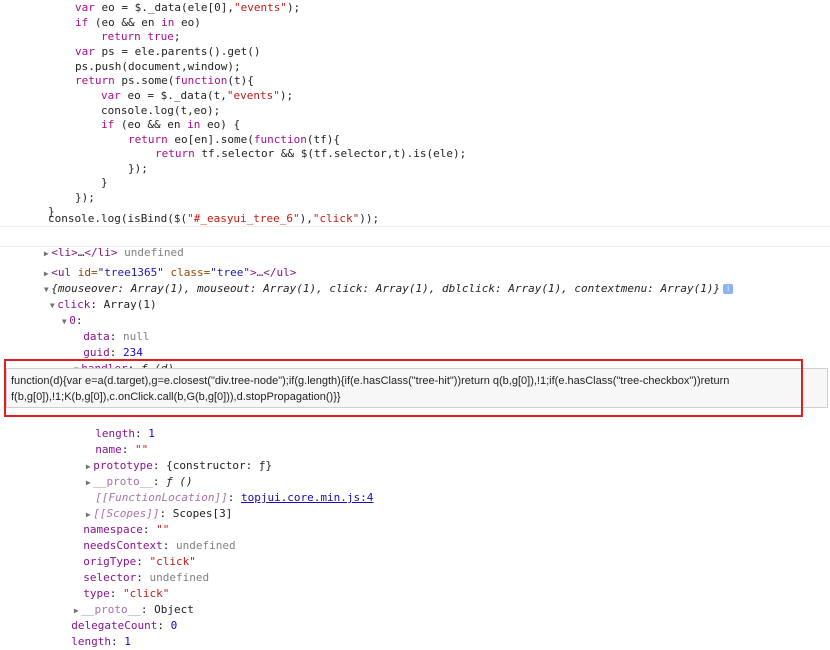 The width and height of the screenshot is (830, 650). I want to click on proto2-row: ▶ __proto__: Object, so click(126, 601).